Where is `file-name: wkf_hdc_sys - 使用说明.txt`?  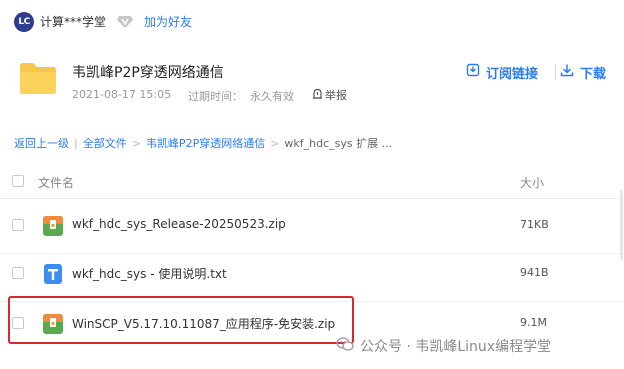 file-name: wkf_hdc_sys - 使用说明.txt is located at coordinates (149, 273).